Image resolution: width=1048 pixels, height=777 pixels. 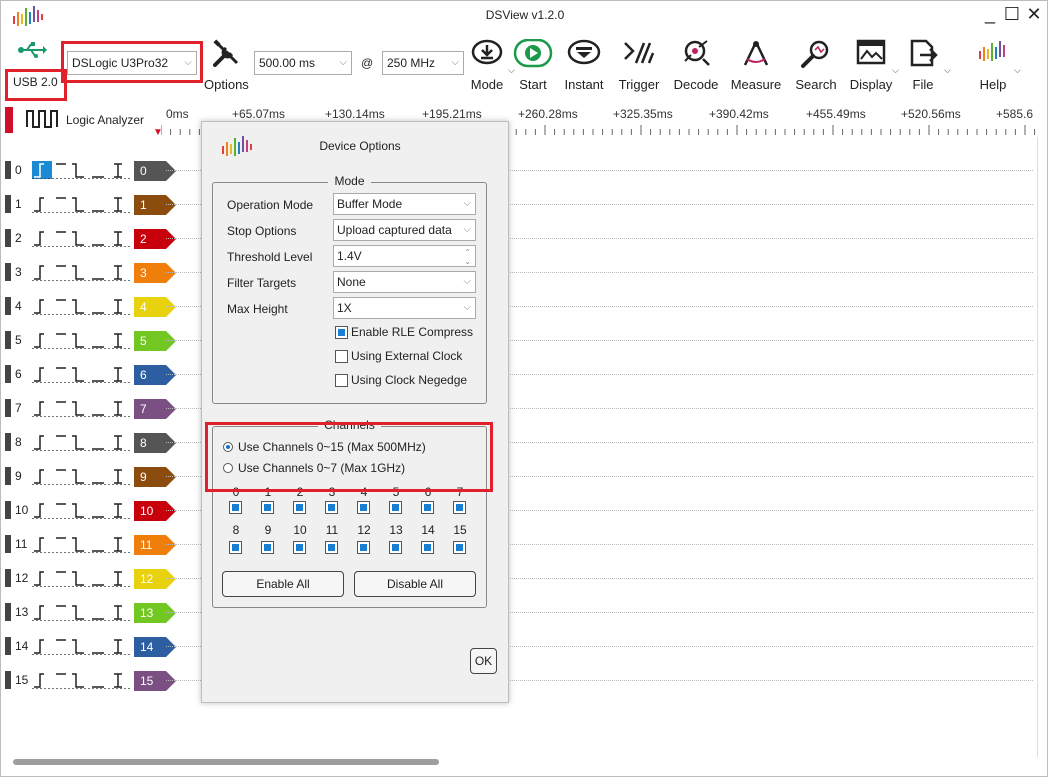 What do you see at coordinates (404, 230) in the screenshot?
I see `stop-options-select: Upload captured data ⌵` at bounding box center [404, 230].